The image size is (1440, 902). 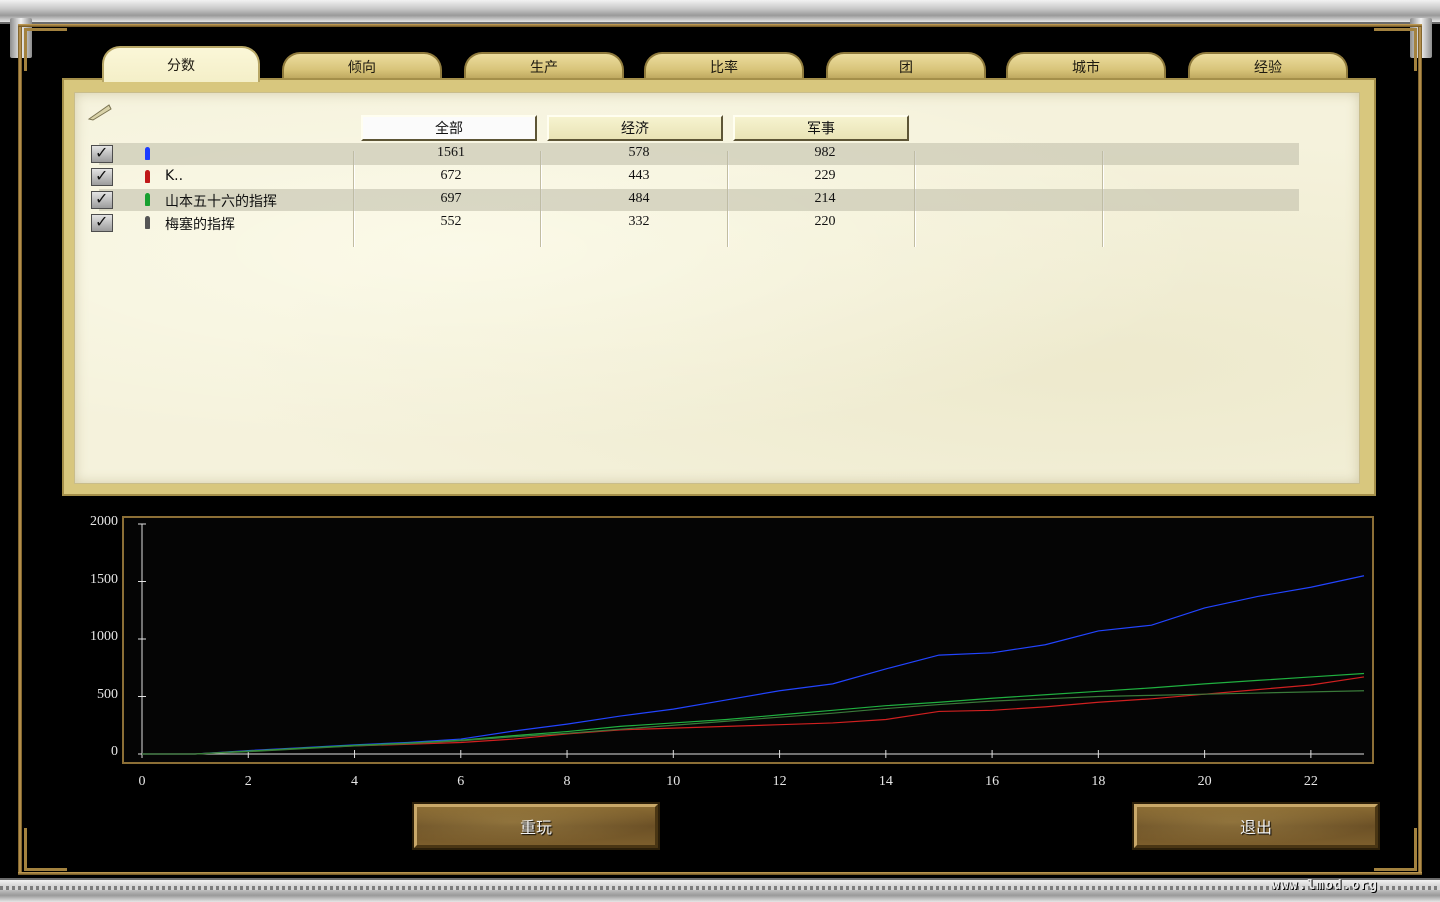 What do you see at coordinates (20, 449) in the screenshot?
I see `left-gold-rail` at bounding box center [20, 449].